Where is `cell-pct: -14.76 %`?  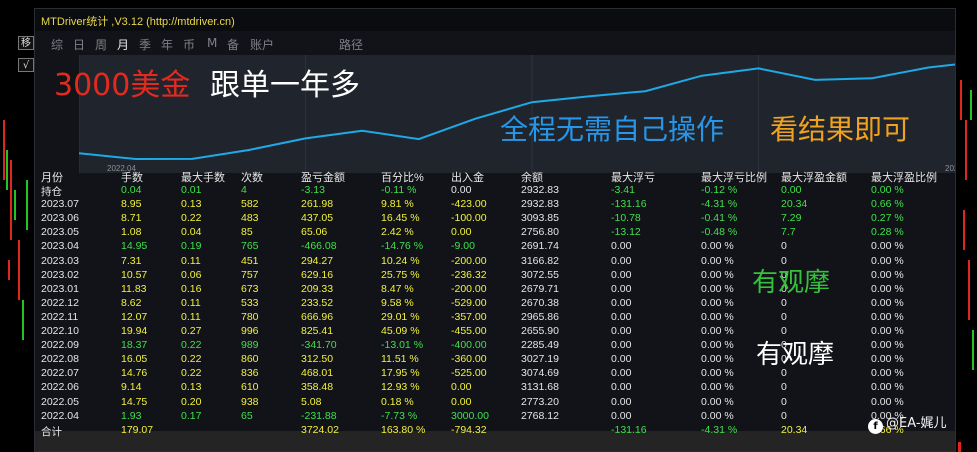 cell-pct: -14.76 % is located at coordinates (402, 246).